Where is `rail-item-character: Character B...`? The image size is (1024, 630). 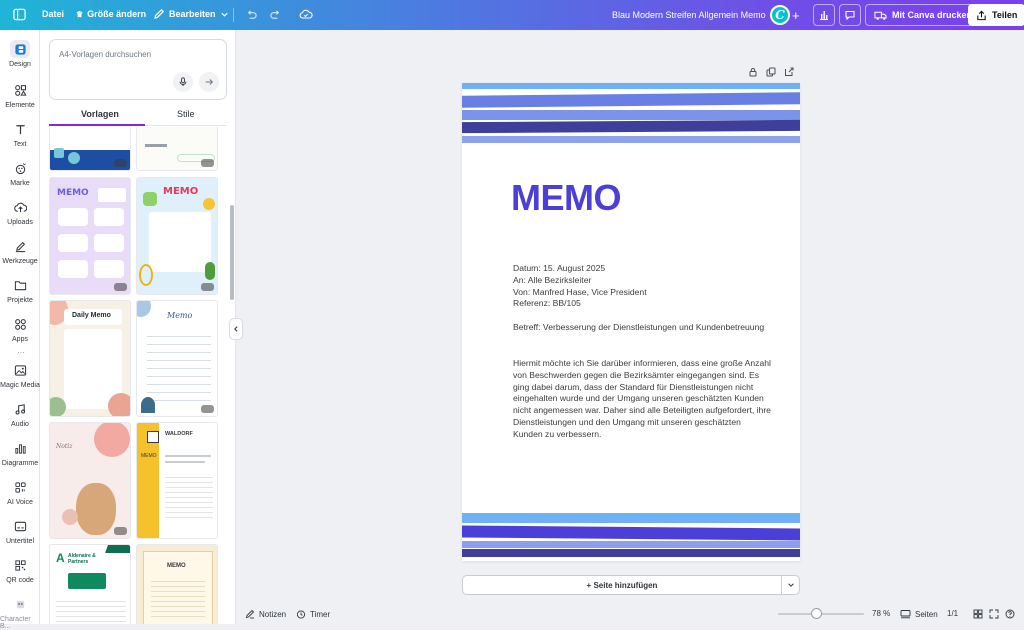
rail-item-character: Character B... is located at coordinates (20, 612).